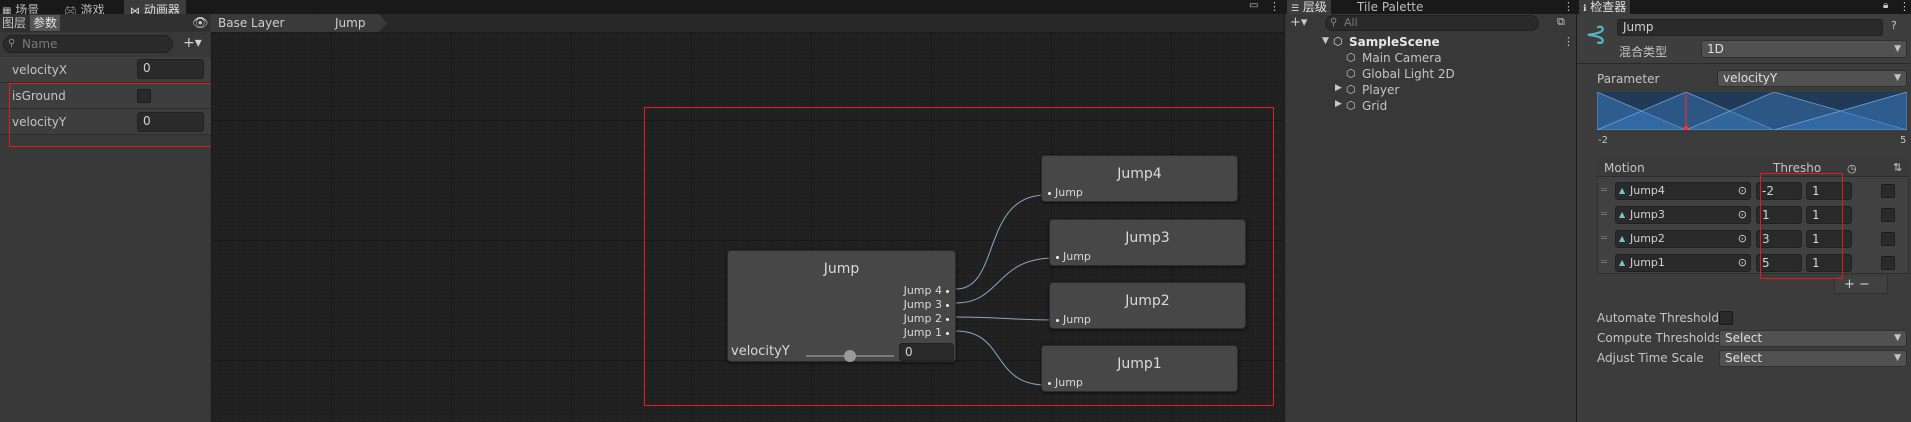  What do you see at coordinates (1750, 27) in the screenshot?
I see `inspector-name-field: Jump` at bounding box center [1750, 27].